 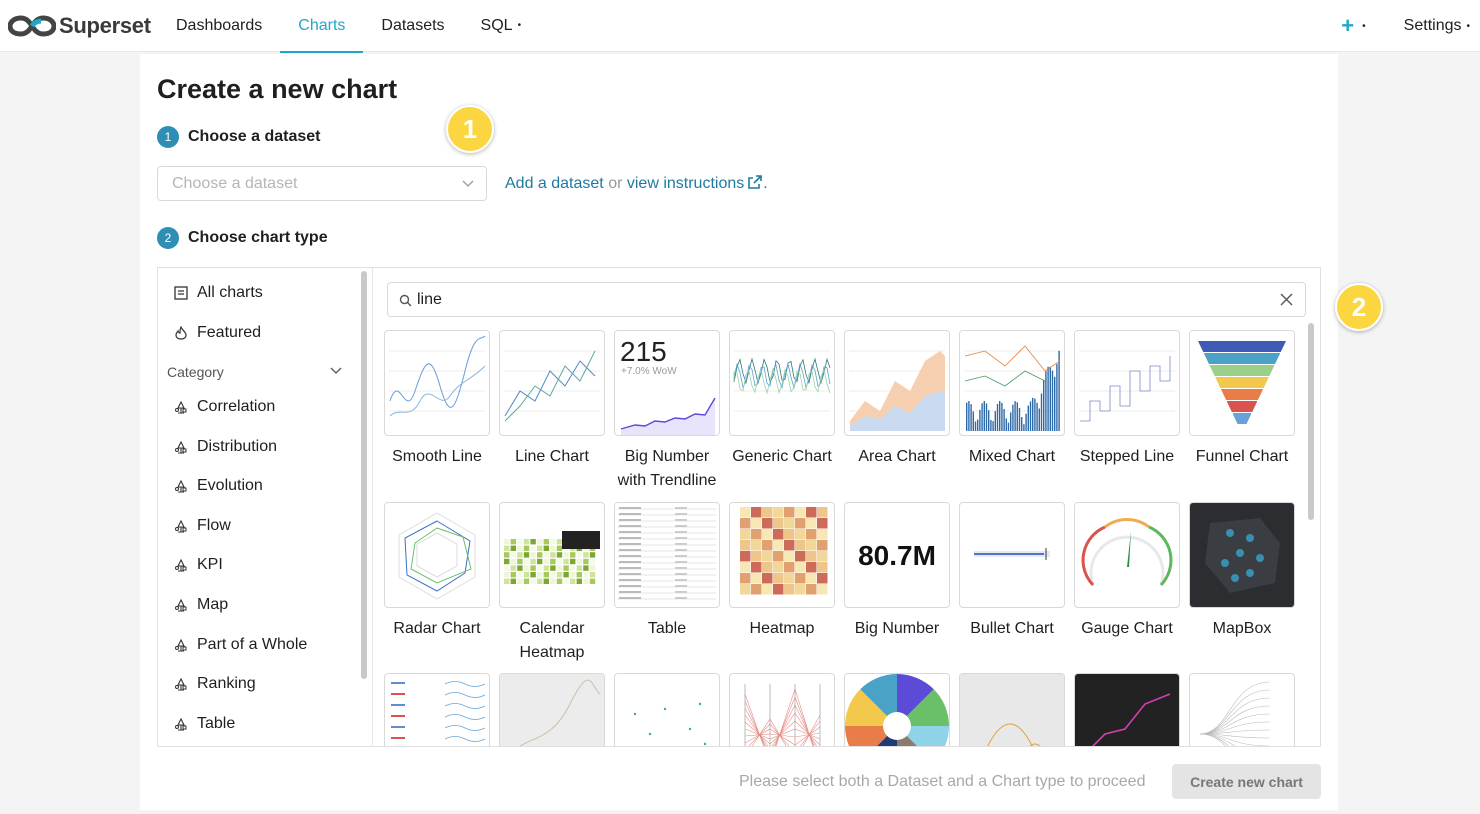 I want to click on plus-icon: +, so click(x=1348, y=25).